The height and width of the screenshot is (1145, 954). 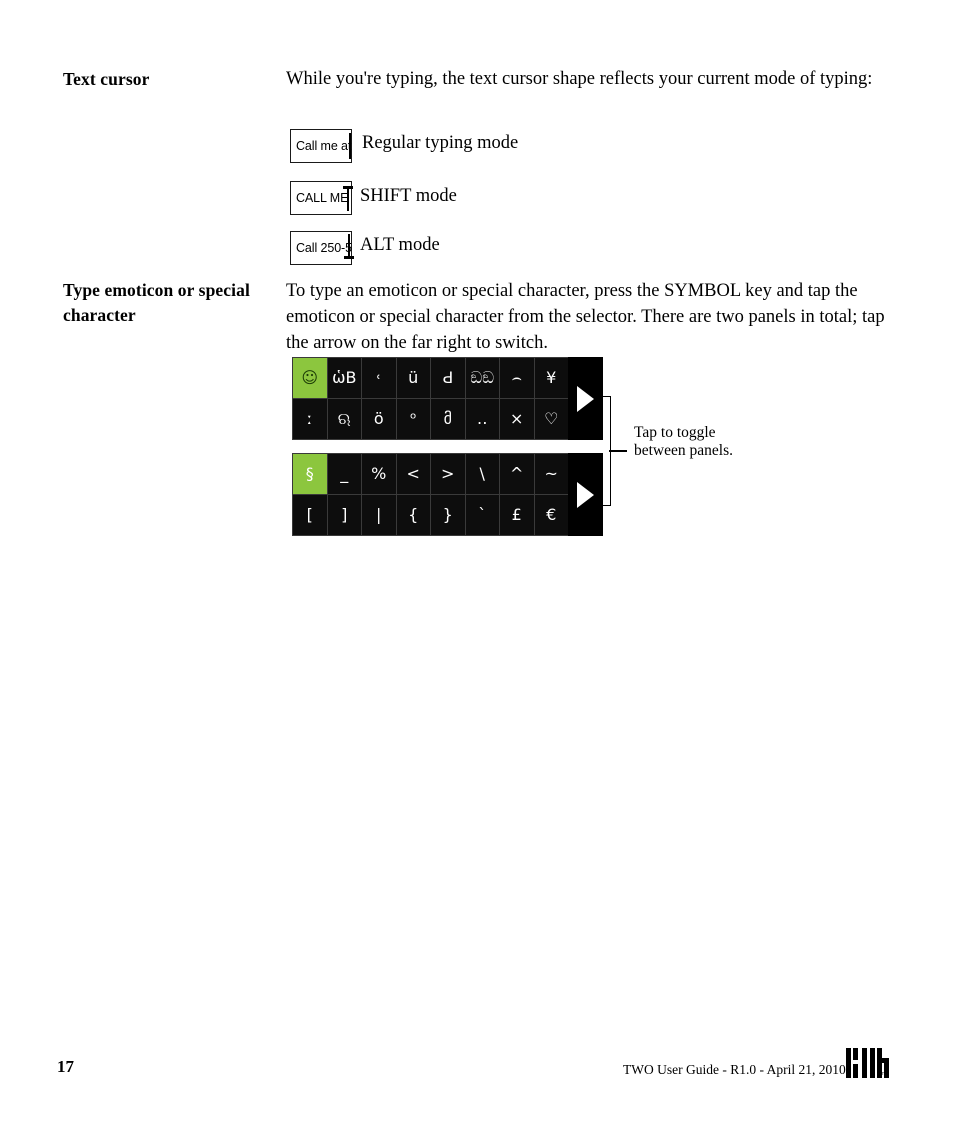 What do you see at coordinates (551, 378) in the screenshot?
I see `emoticon-key: ¥` at bounding box center [551, 378].